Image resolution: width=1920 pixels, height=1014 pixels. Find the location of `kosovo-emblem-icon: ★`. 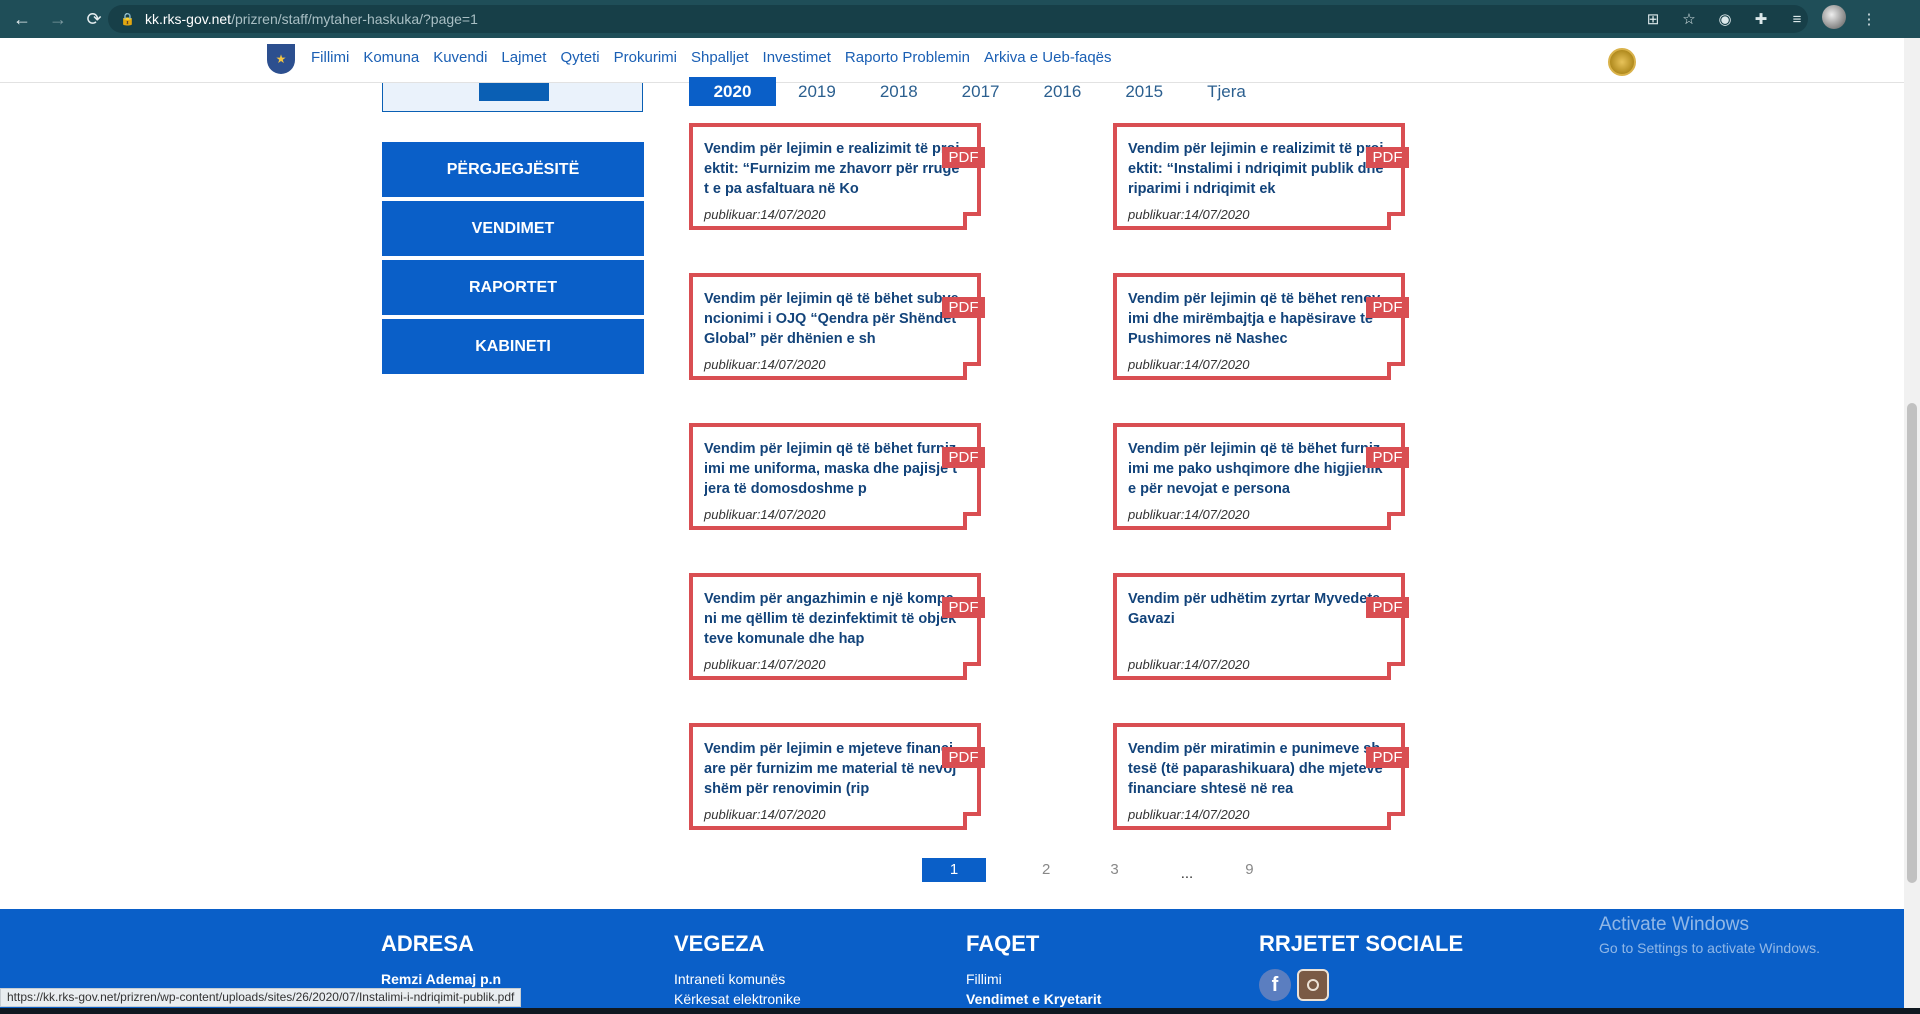

kosovo-emblem-icon: ★ is located at coordinates (281, 59).